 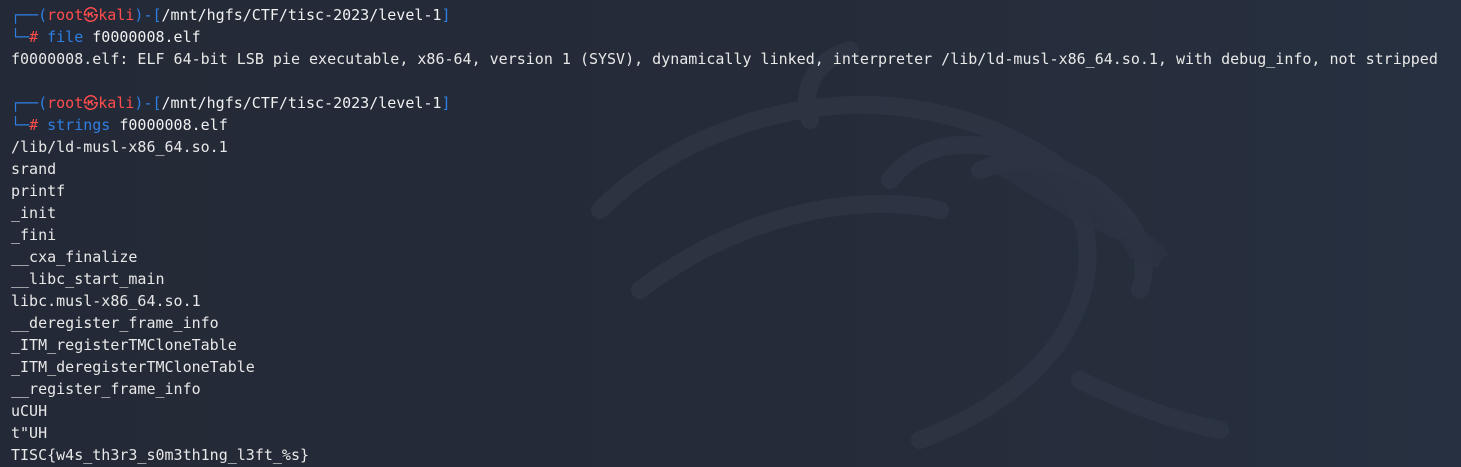 What do you see at coordinates (736, 37) in the screenshot?
I see `command-line: └─# file f0000008.elf` at bounding box center [736, 37].